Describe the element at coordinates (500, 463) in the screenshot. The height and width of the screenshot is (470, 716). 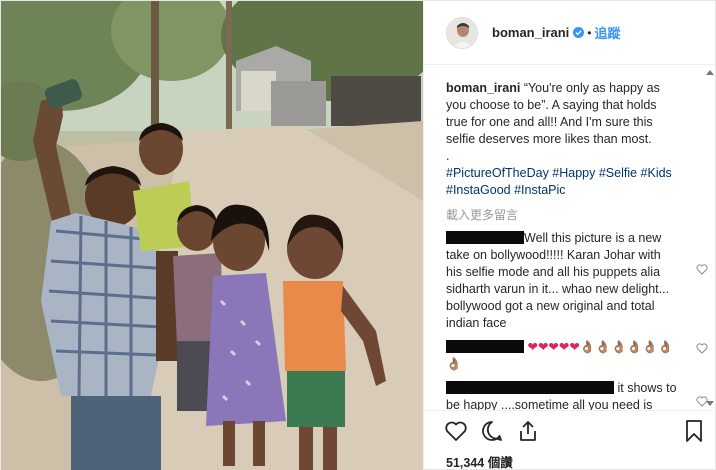
I see `likes-unit: 個讚` at that location.